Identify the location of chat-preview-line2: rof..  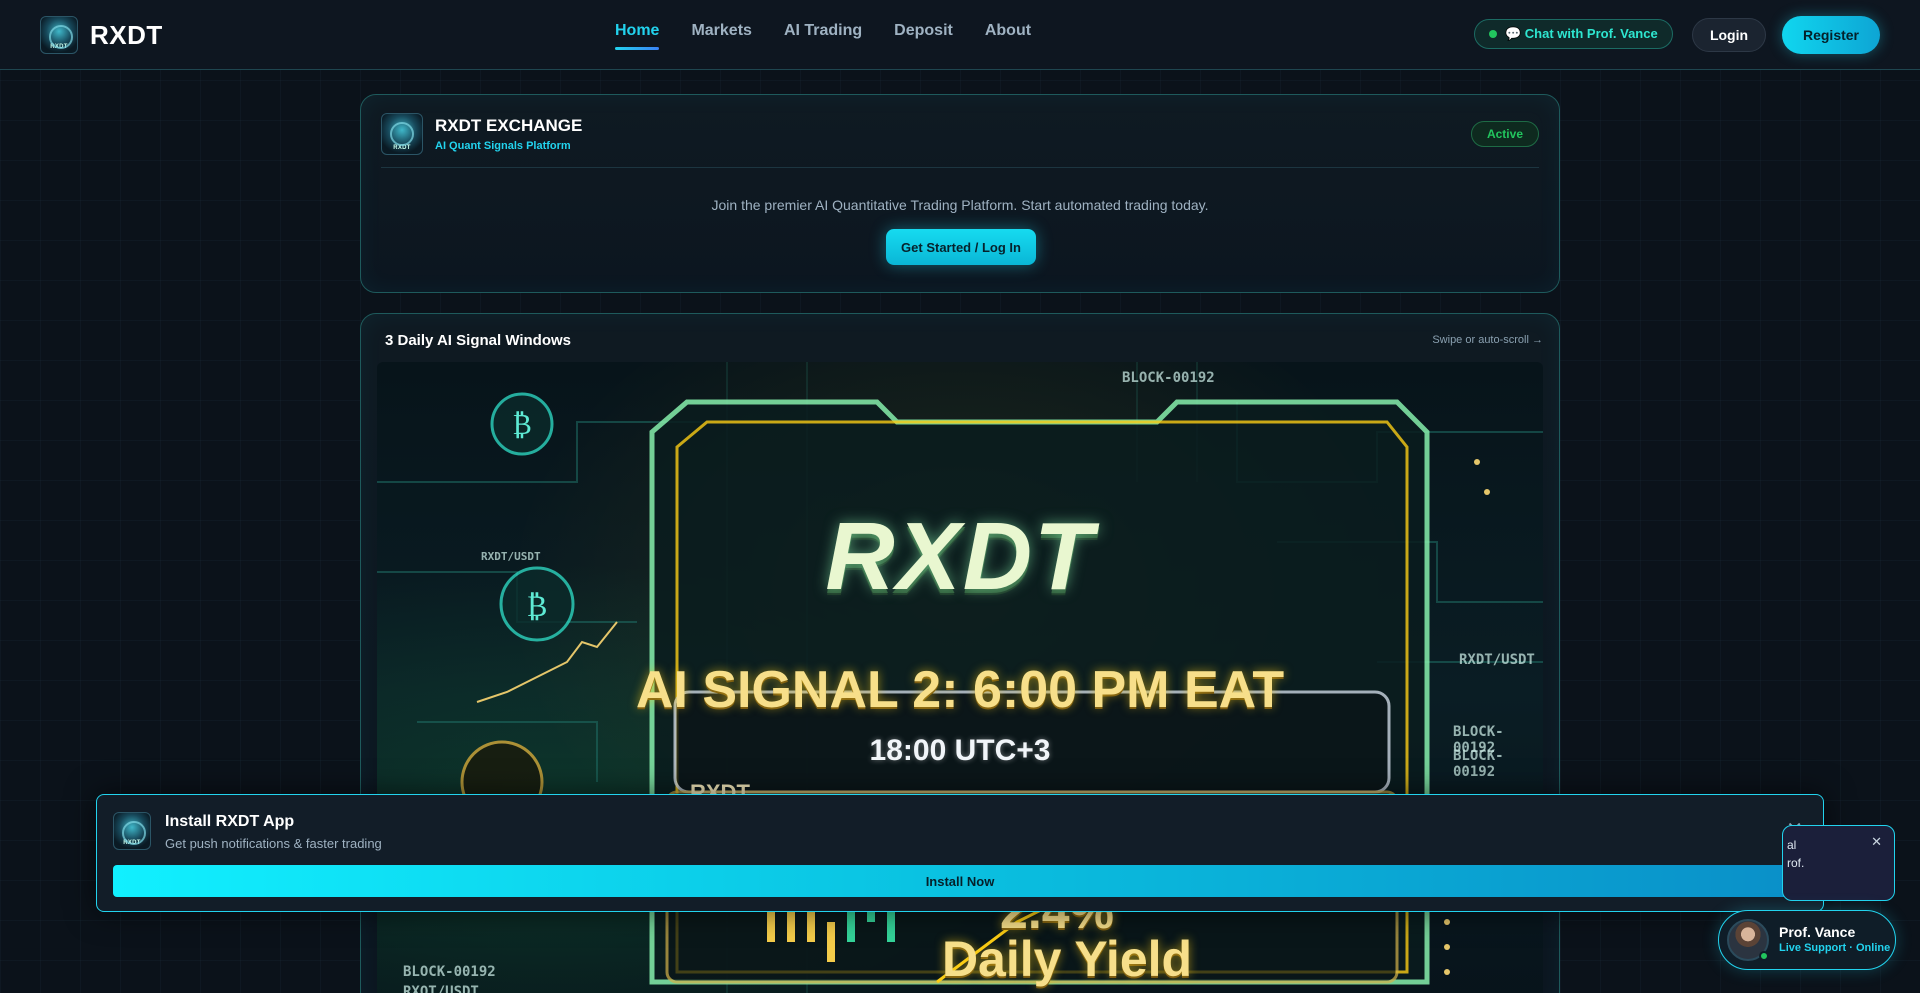
(1796, 863).